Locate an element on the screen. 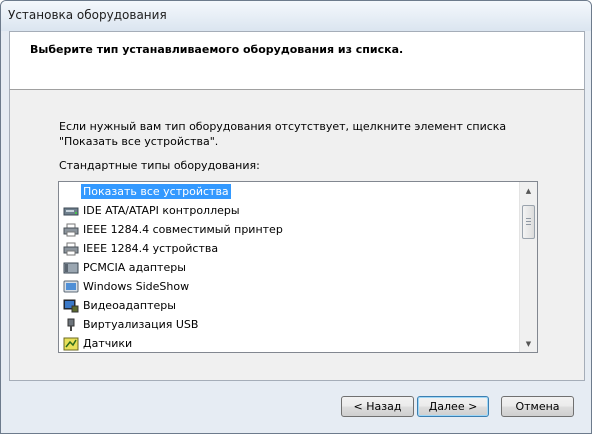 The width and height of the screenshot is (592, 434). next-button: Далее > is located at coordinates (453, 406).